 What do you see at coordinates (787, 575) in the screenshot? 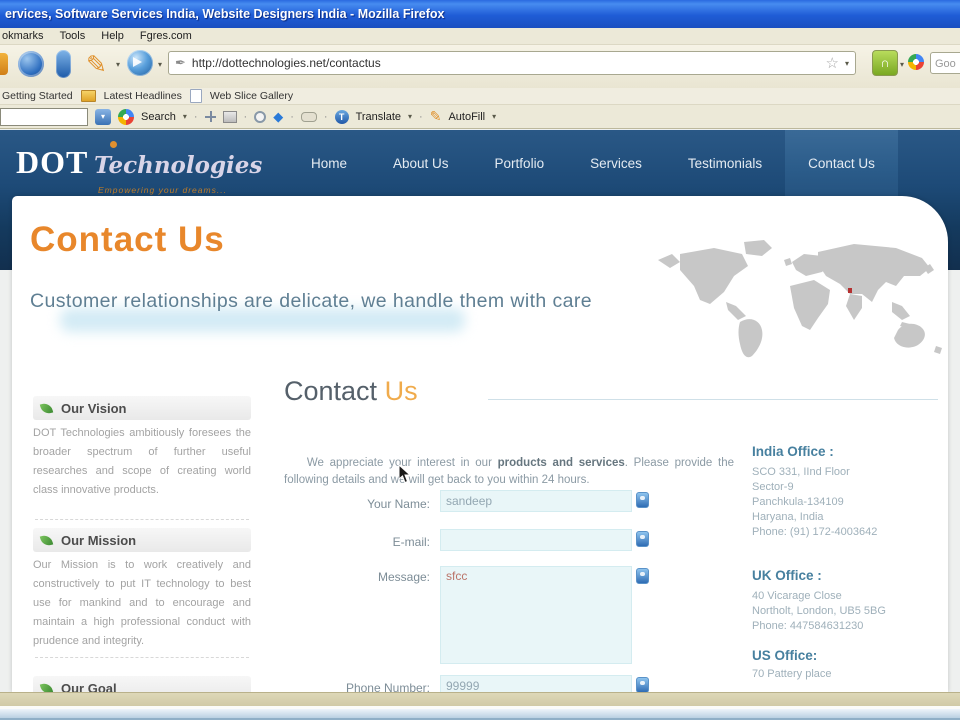
I see `uk-office-title: UK Office :` at bounding box center [787, 575].